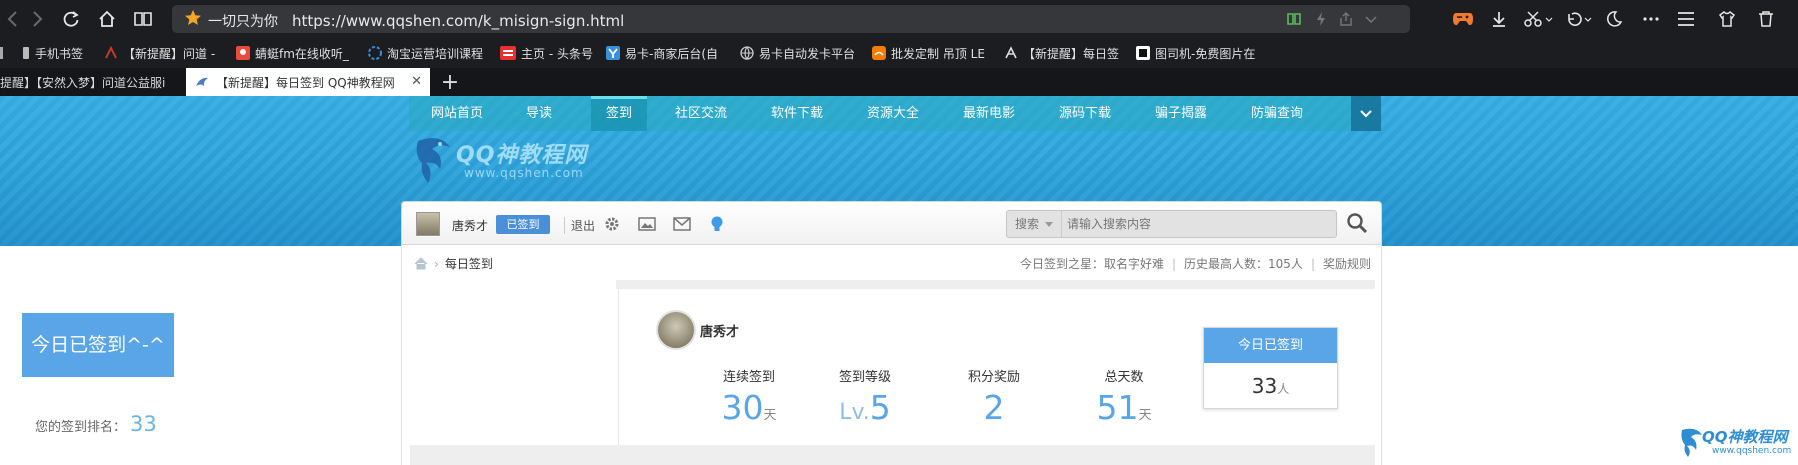  I want to click on nav-more-button, so click(1366, 113).